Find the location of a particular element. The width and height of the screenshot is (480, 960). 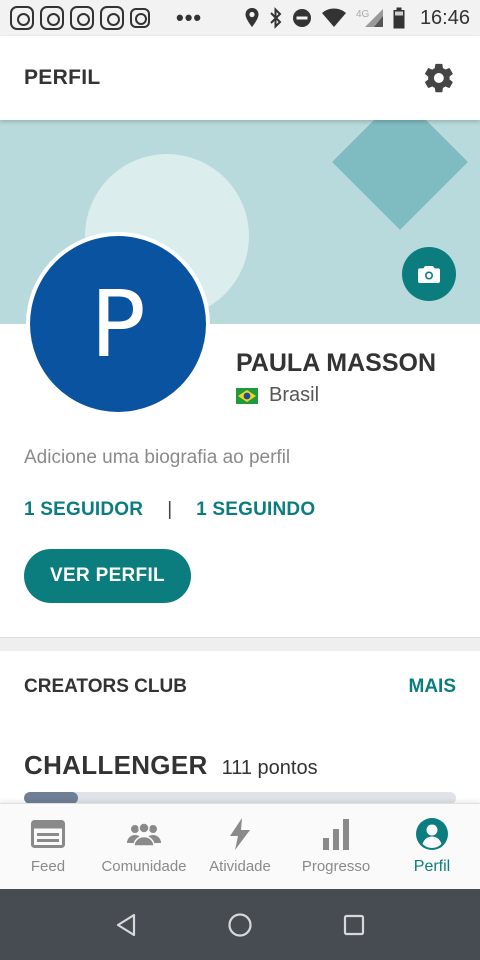

recents-square-icon is located at coordinates (354, 924).